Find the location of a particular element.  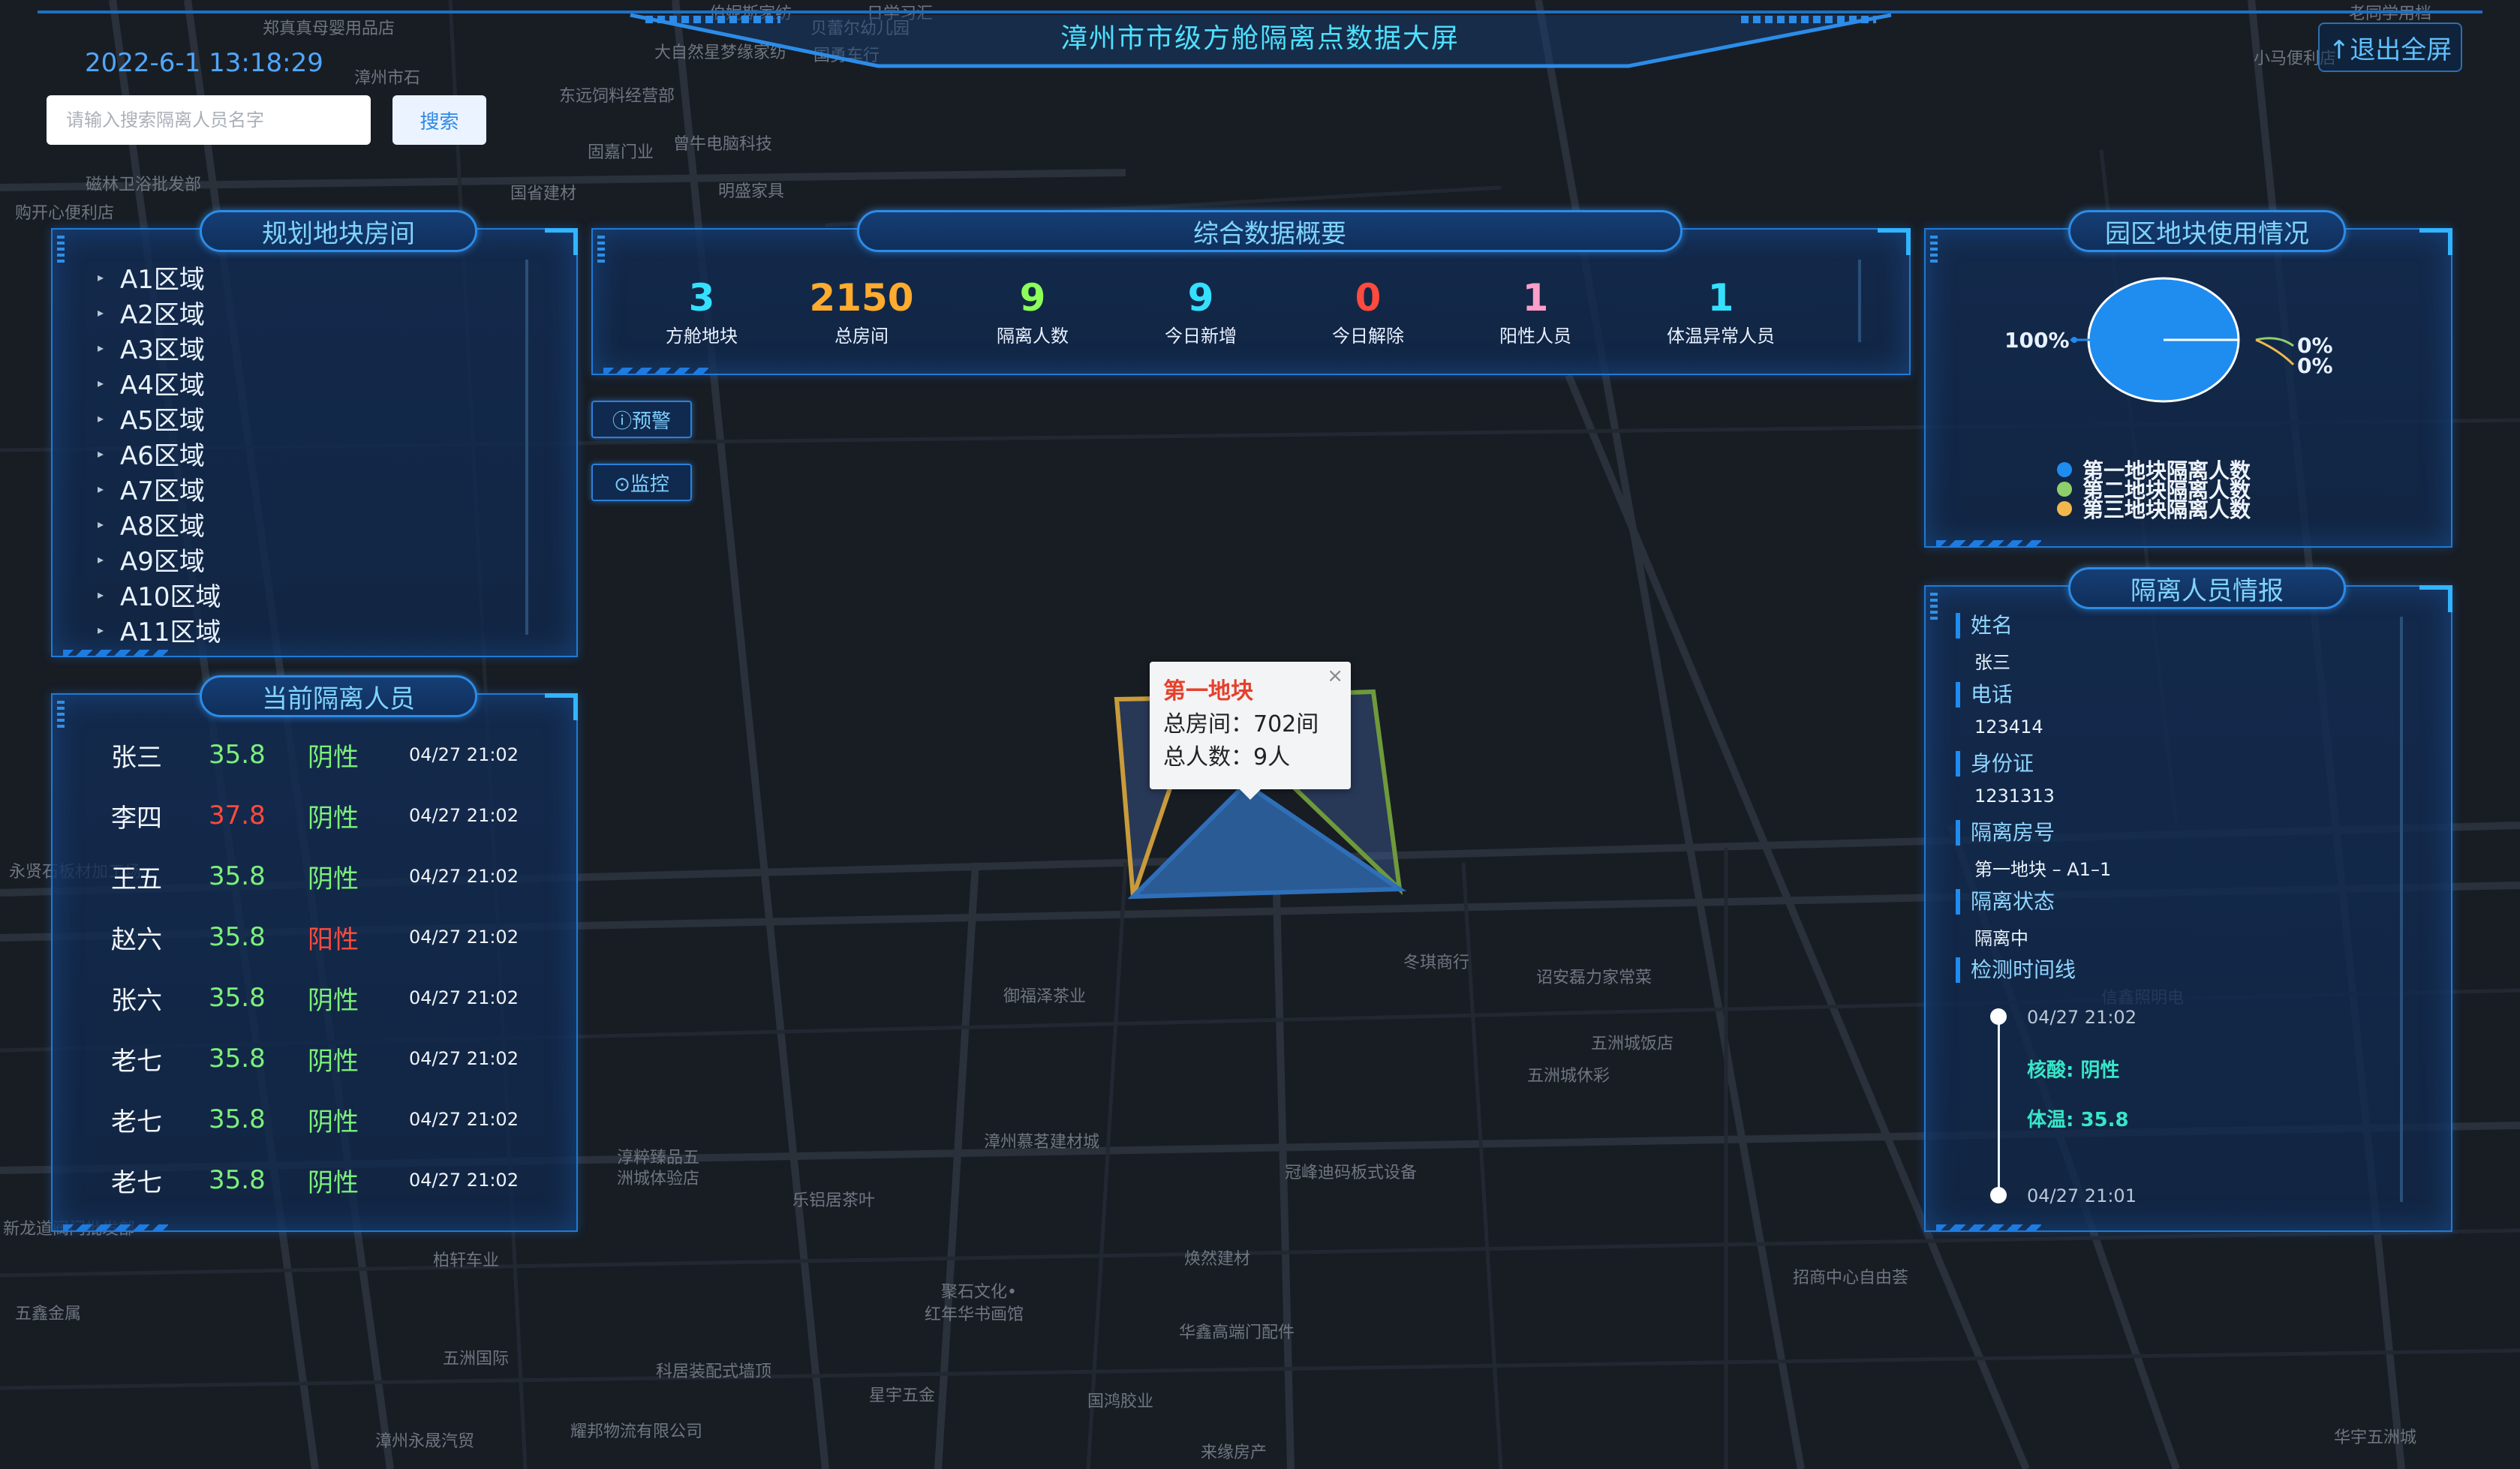

map-poi-label: 冬琪商行 is located at coordinates (1436, 963).